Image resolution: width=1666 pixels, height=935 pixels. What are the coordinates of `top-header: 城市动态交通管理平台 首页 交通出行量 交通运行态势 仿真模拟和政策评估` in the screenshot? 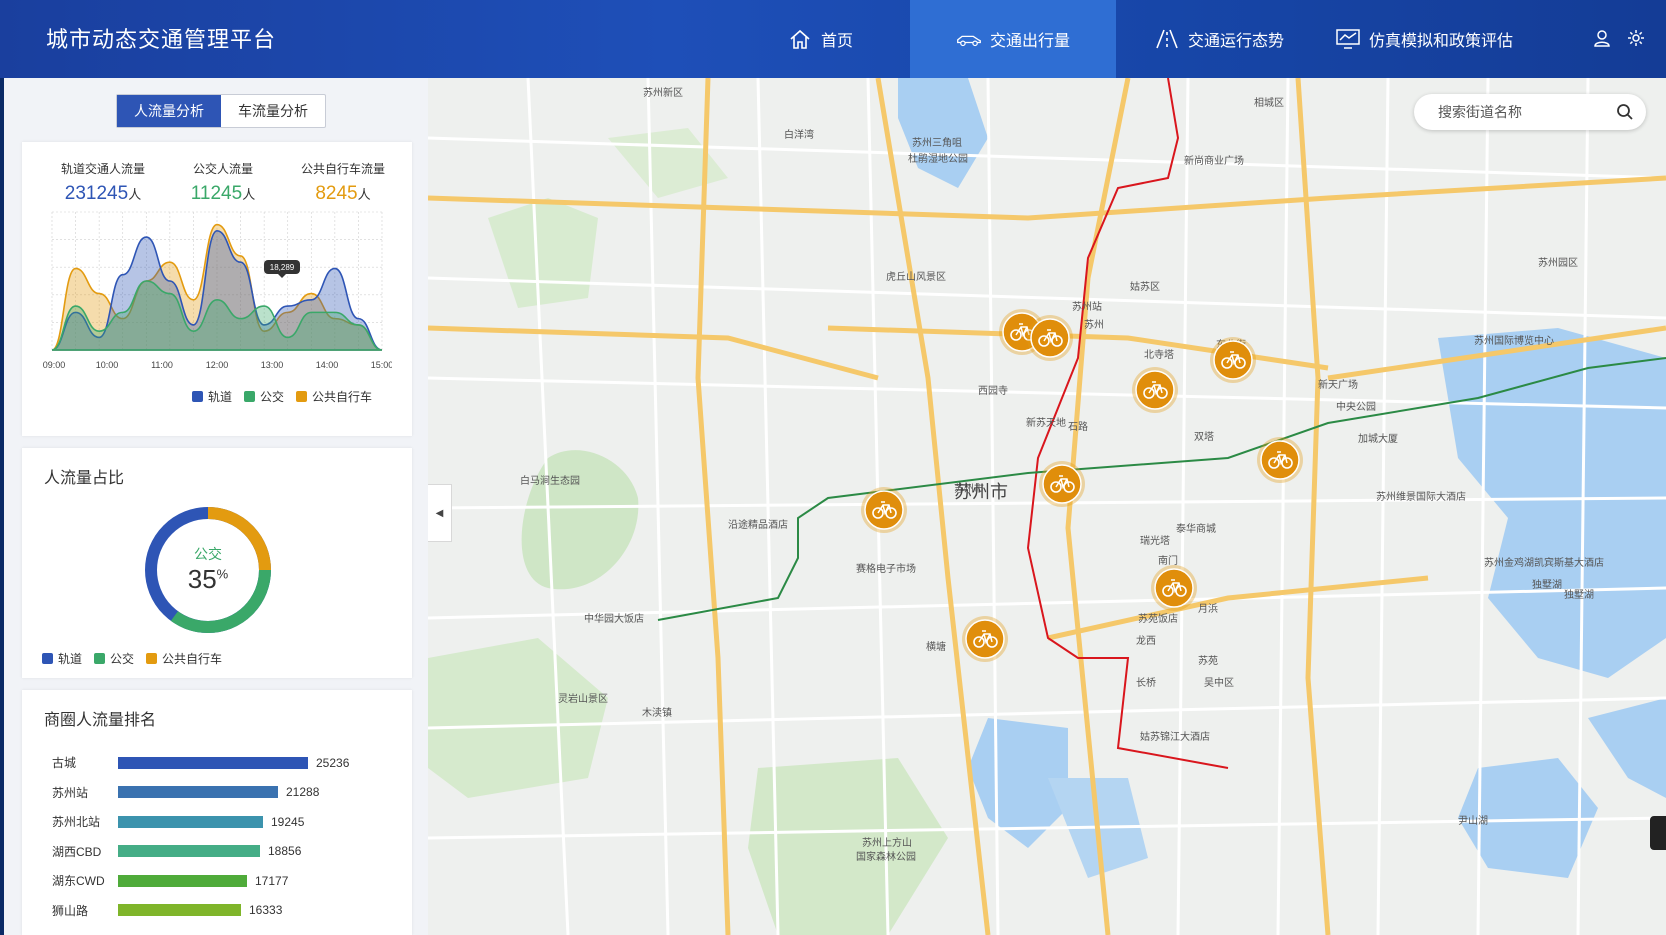 It's located at (833, 39).